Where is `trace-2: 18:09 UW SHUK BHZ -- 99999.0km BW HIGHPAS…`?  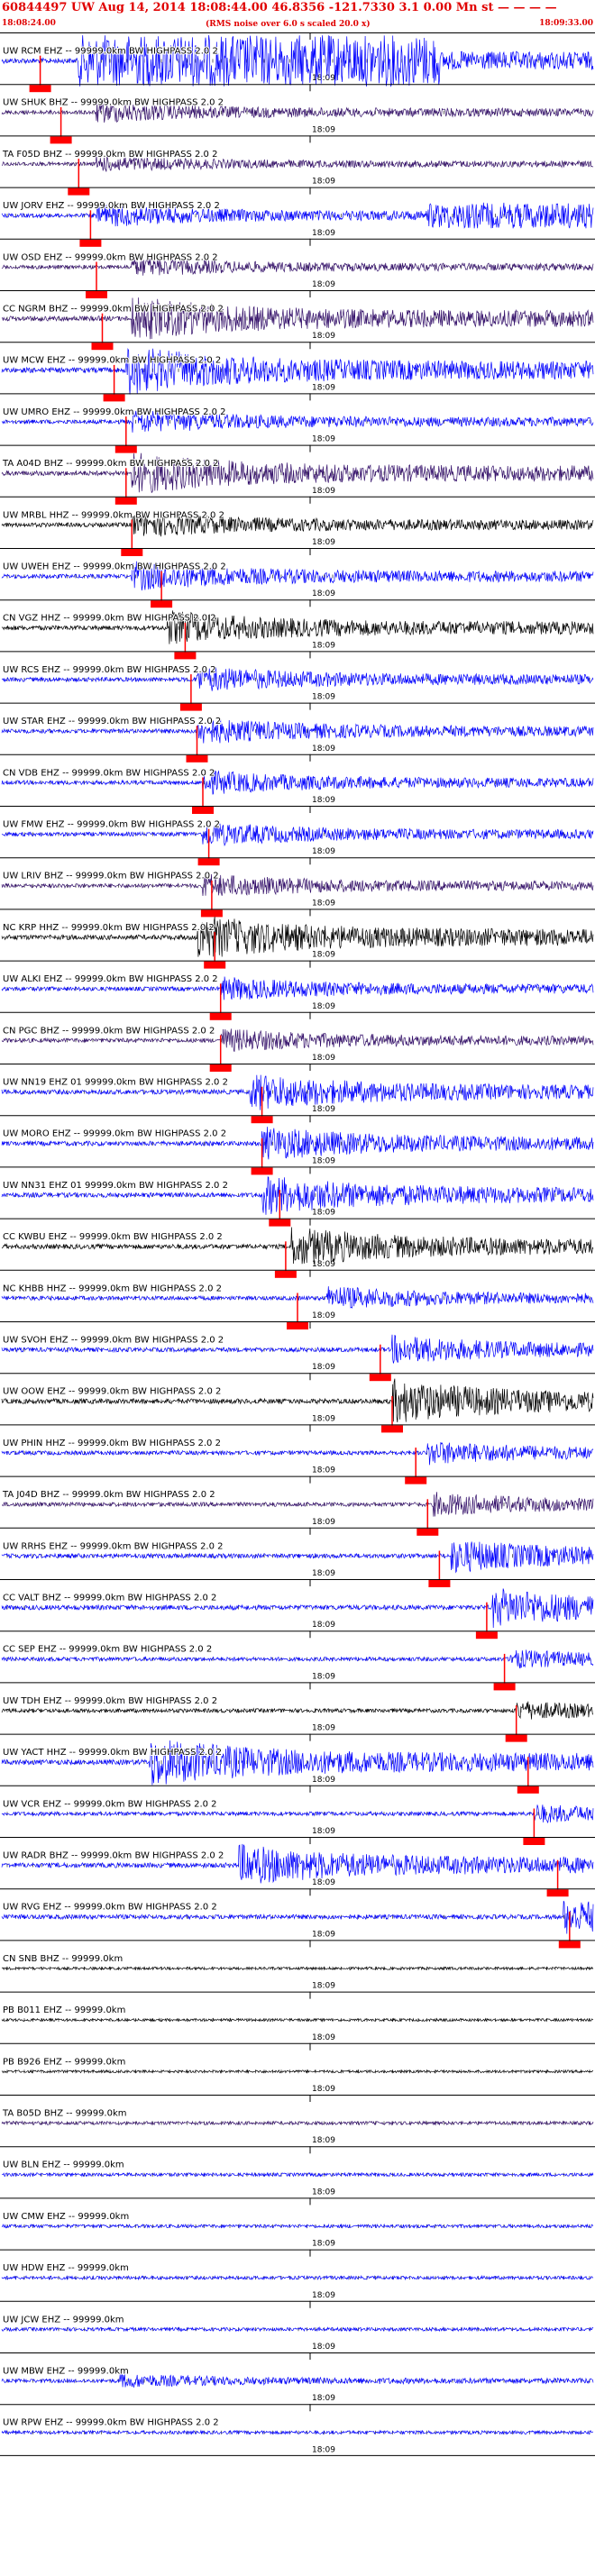
trace-2: 18:09 UW SHUK BHZ -- 99999.0km BW HIGHPAS… is located at coordinates (297, 114).